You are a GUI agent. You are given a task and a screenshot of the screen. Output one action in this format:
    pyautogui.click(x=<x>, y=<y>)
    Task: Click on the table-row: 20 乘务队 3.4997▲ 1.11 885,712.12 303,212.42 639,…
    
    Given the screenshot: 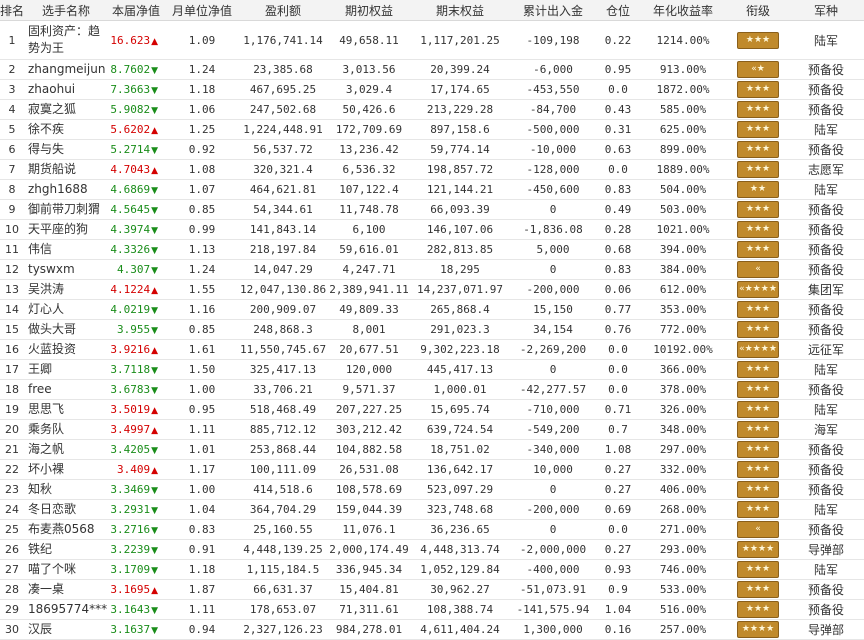 What is the action you would take?
    pyautogui.click(x=432, y=429)
    